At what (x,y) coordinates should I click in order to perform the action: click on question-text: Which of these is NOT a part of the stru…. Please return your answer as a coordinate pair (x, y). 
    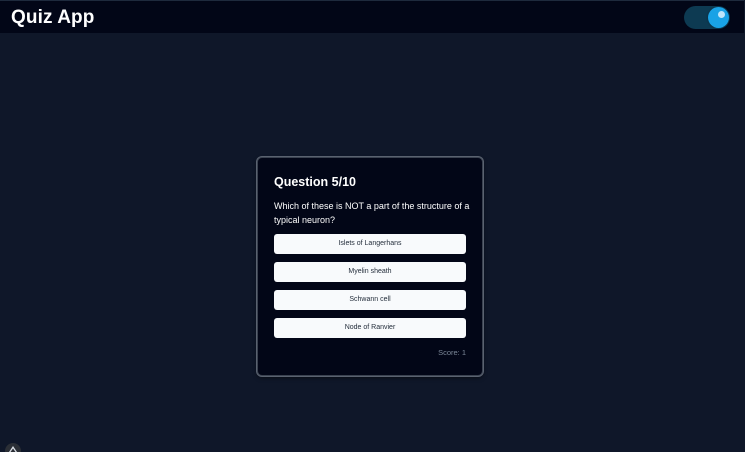
    Looking at the image, I should click on (372, 213).